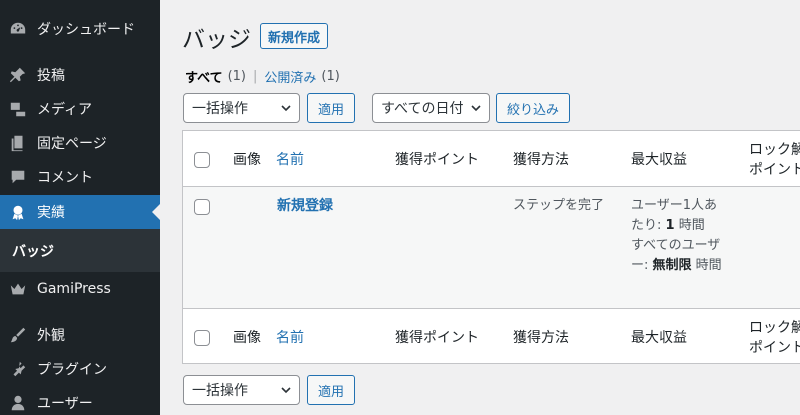 The height and width of the screenshot is (415, 800). I want to click on bulk-action-select-bottom: 一括操作, so click(241, 390).